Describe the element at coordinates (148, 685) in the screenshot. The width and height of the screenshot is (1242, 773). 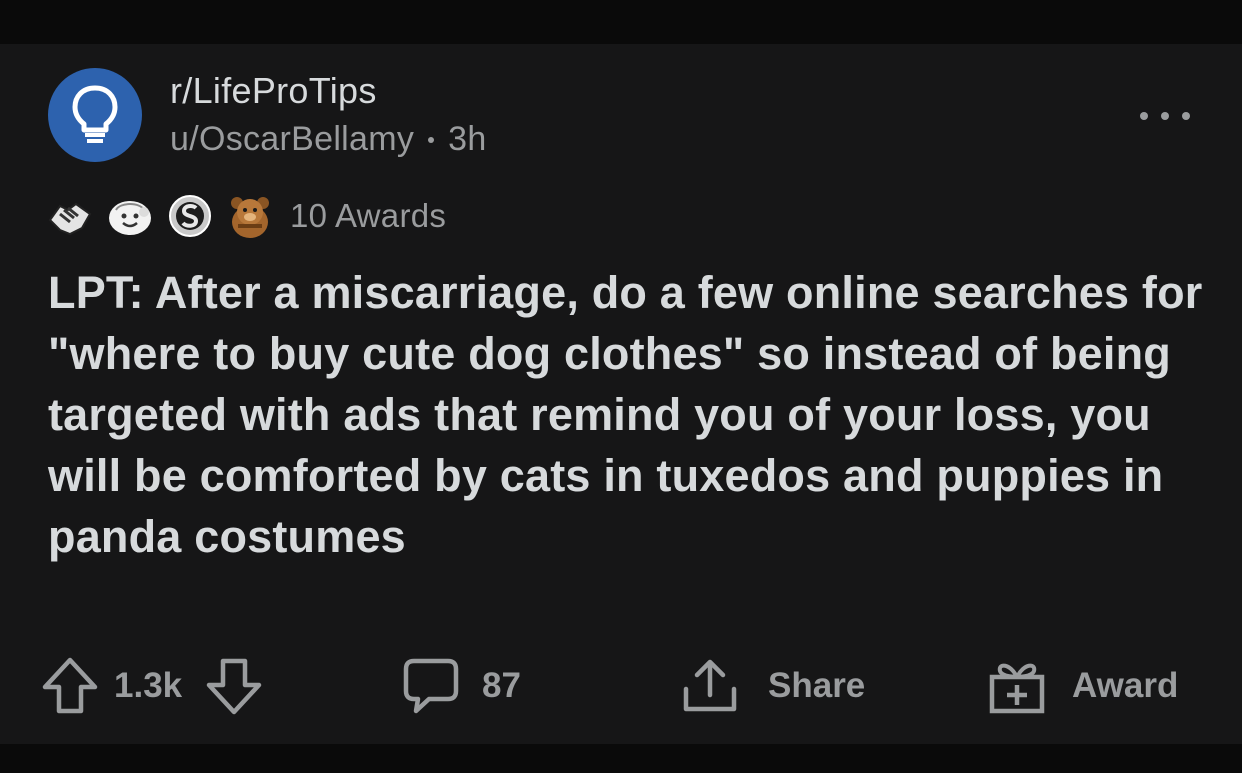
I see `vote-count: 1.3k` at that location.